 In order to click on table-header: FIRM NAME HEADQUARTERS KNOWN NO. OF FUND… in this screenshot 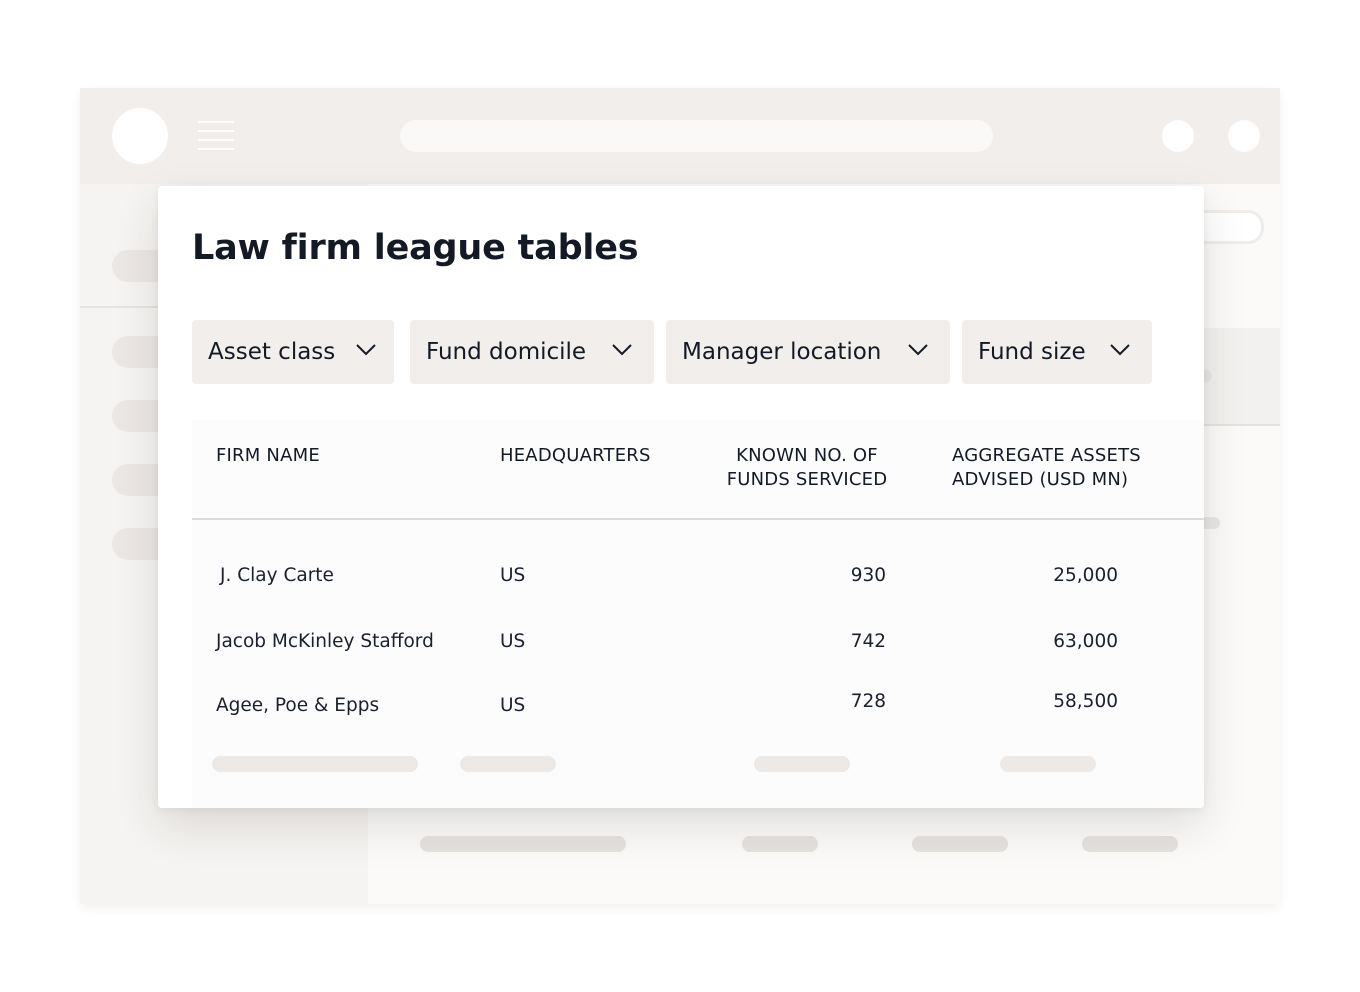, I will do `click(698, 470)`.